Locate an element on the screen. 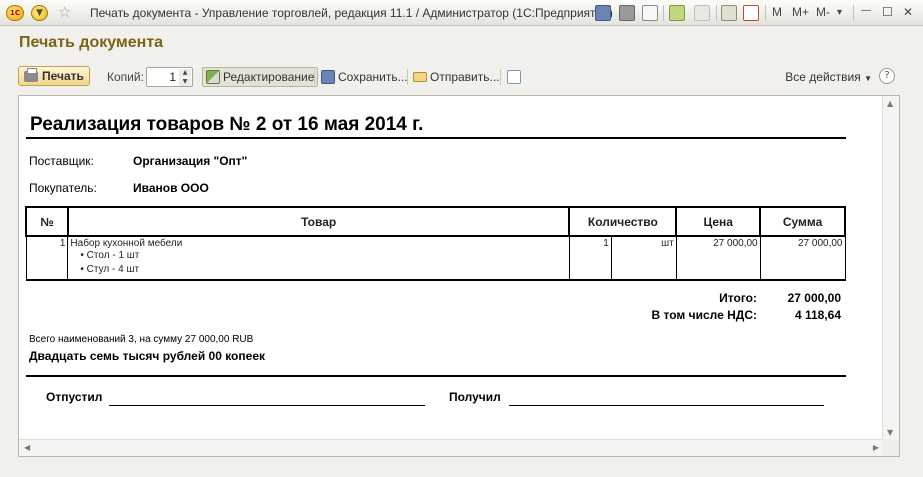  released-signature-line is located at coordinates (267, 405).